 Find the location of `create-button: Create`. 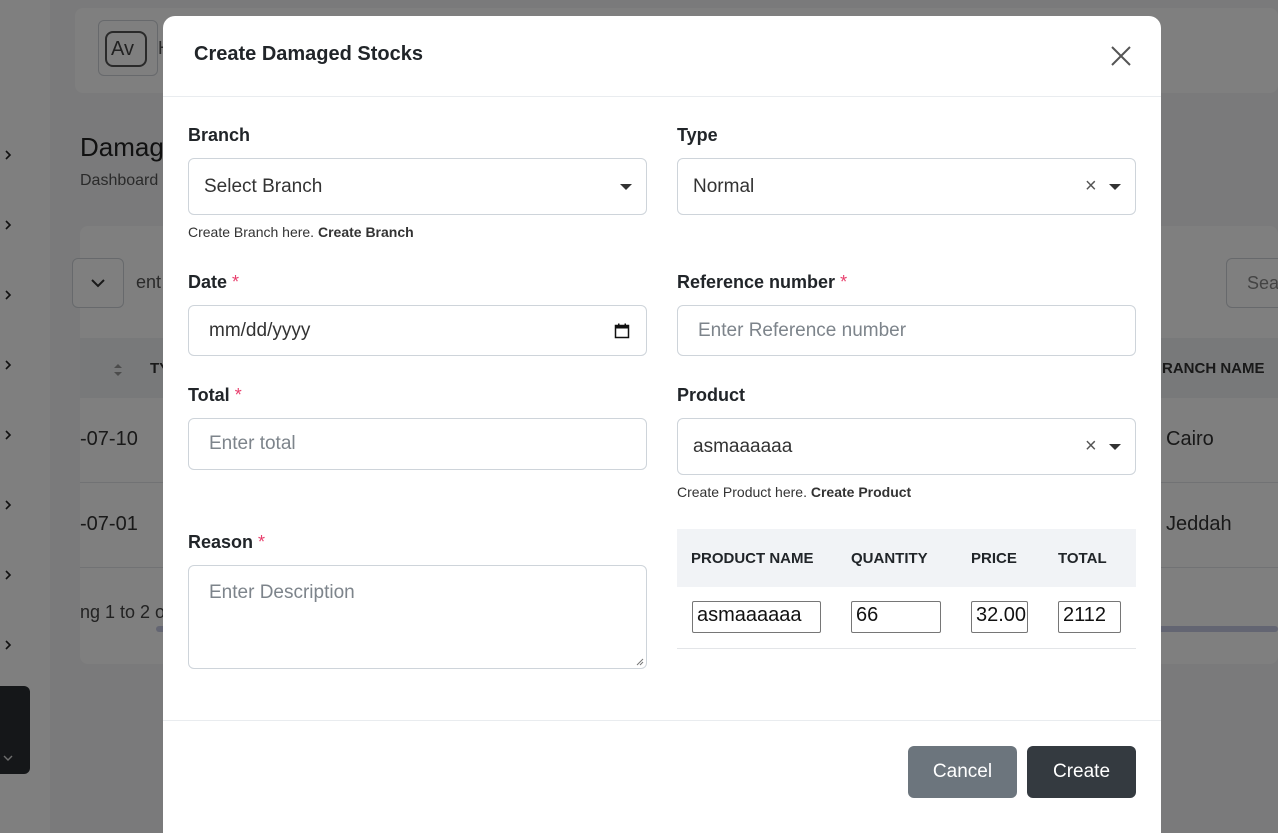

create-button: Create is located at coordinates (1081, 772).